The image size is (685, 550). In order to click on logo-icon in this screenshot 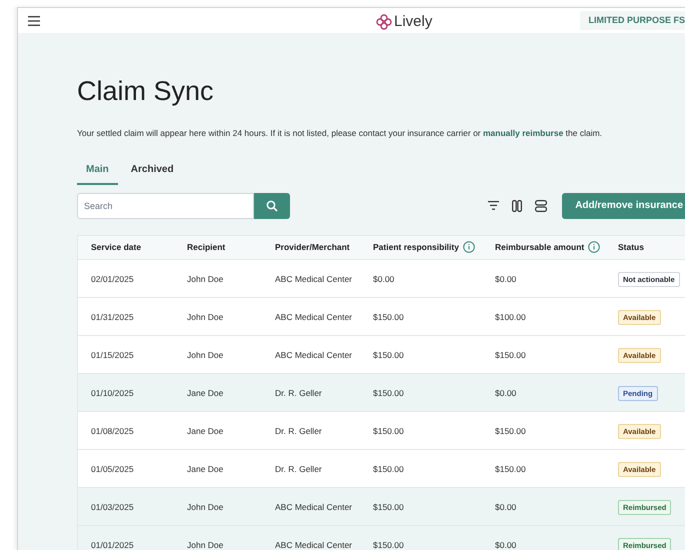, I will do `click(384, 22)`.